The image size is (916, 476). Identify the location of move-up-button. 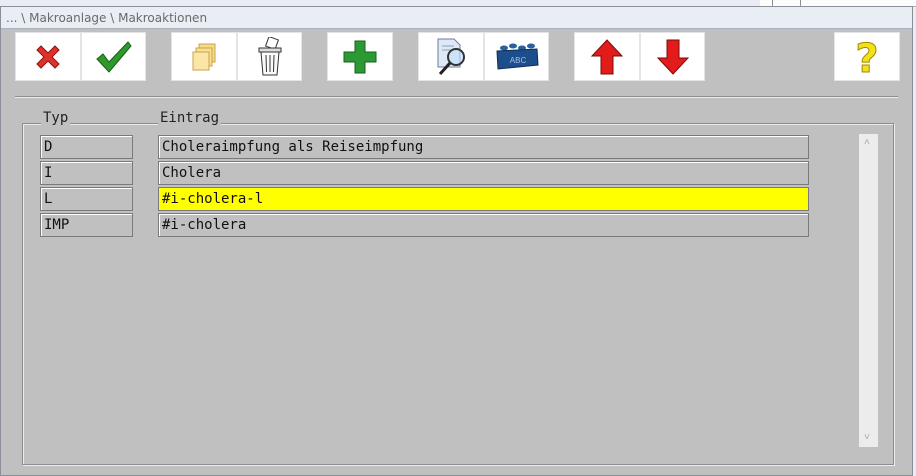
(607, 56).